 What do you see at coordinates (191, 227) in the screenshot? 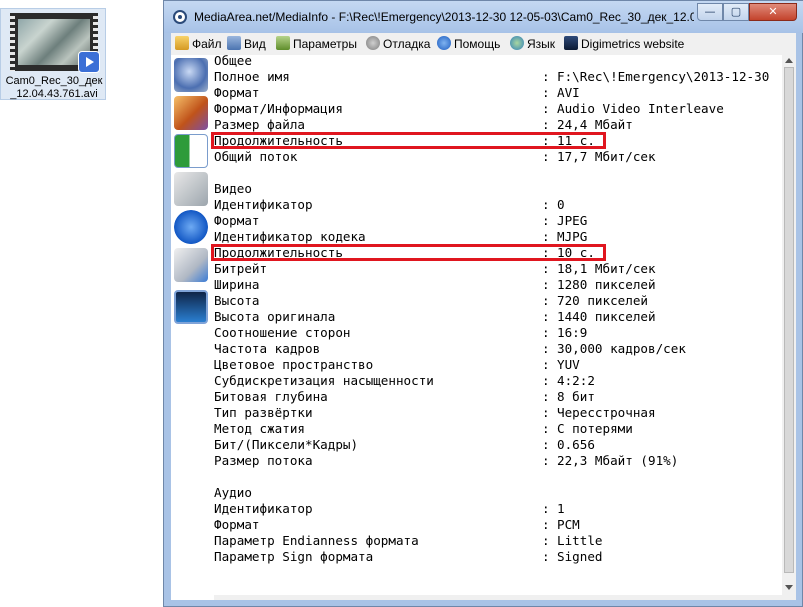
I see `info-view-icon` at bounding box center [191, 227].